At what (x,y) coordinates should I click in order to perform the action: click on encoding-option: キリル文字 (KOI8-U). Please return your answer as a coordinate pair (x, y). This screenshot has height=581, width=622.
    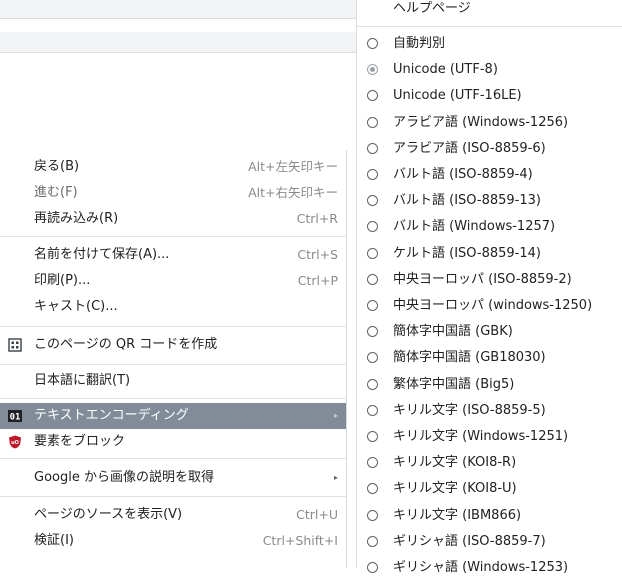
    Looking at the image, I should click on (489, 489).